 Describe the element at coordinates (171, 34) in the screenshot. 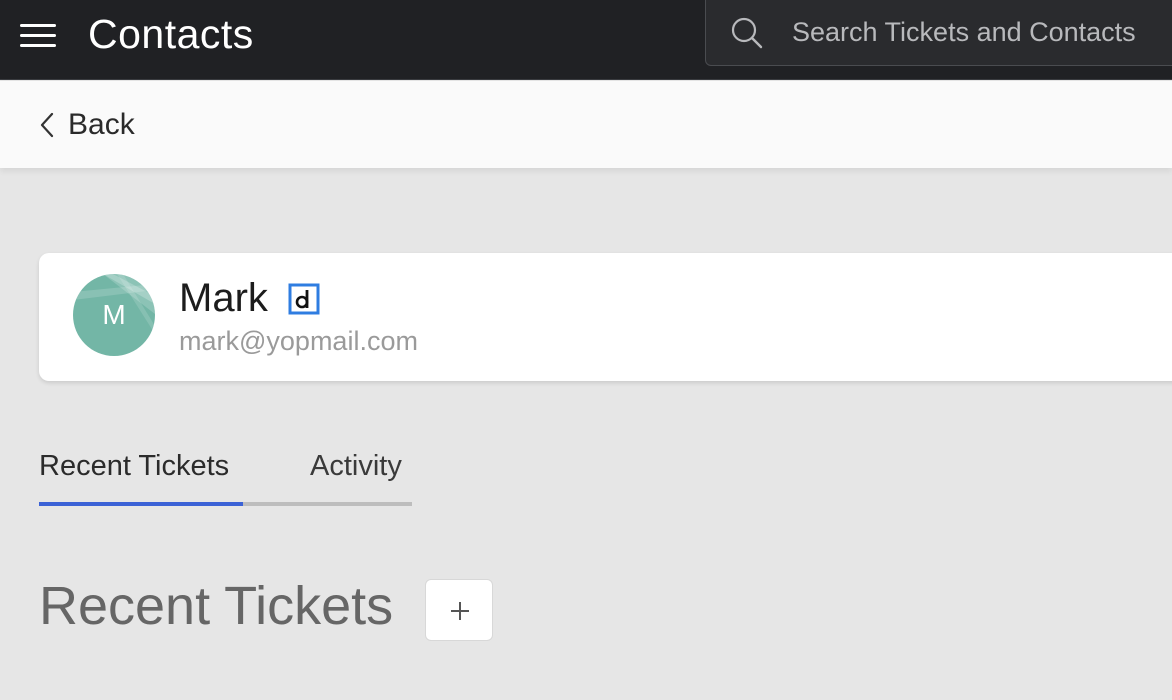

I see `page-title: Contacts` at that location.